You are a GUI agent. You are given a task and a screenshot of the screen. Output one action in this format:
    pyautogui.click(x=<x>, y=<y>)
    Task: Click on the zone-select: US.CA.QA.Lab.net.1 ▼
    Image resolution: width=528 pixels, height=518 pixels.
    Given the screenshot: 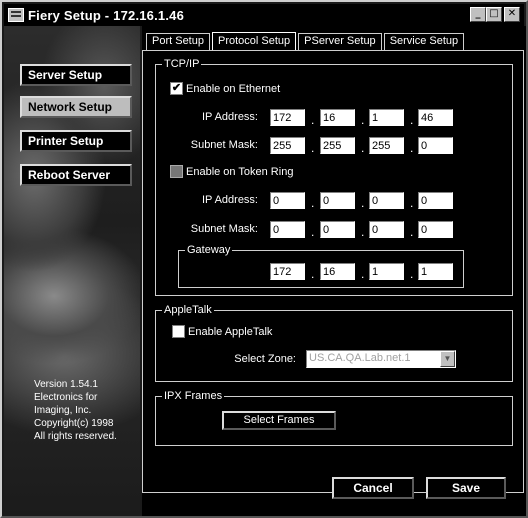 What is the action you would take?
    pyautogui.click(x=381, y=359)
    